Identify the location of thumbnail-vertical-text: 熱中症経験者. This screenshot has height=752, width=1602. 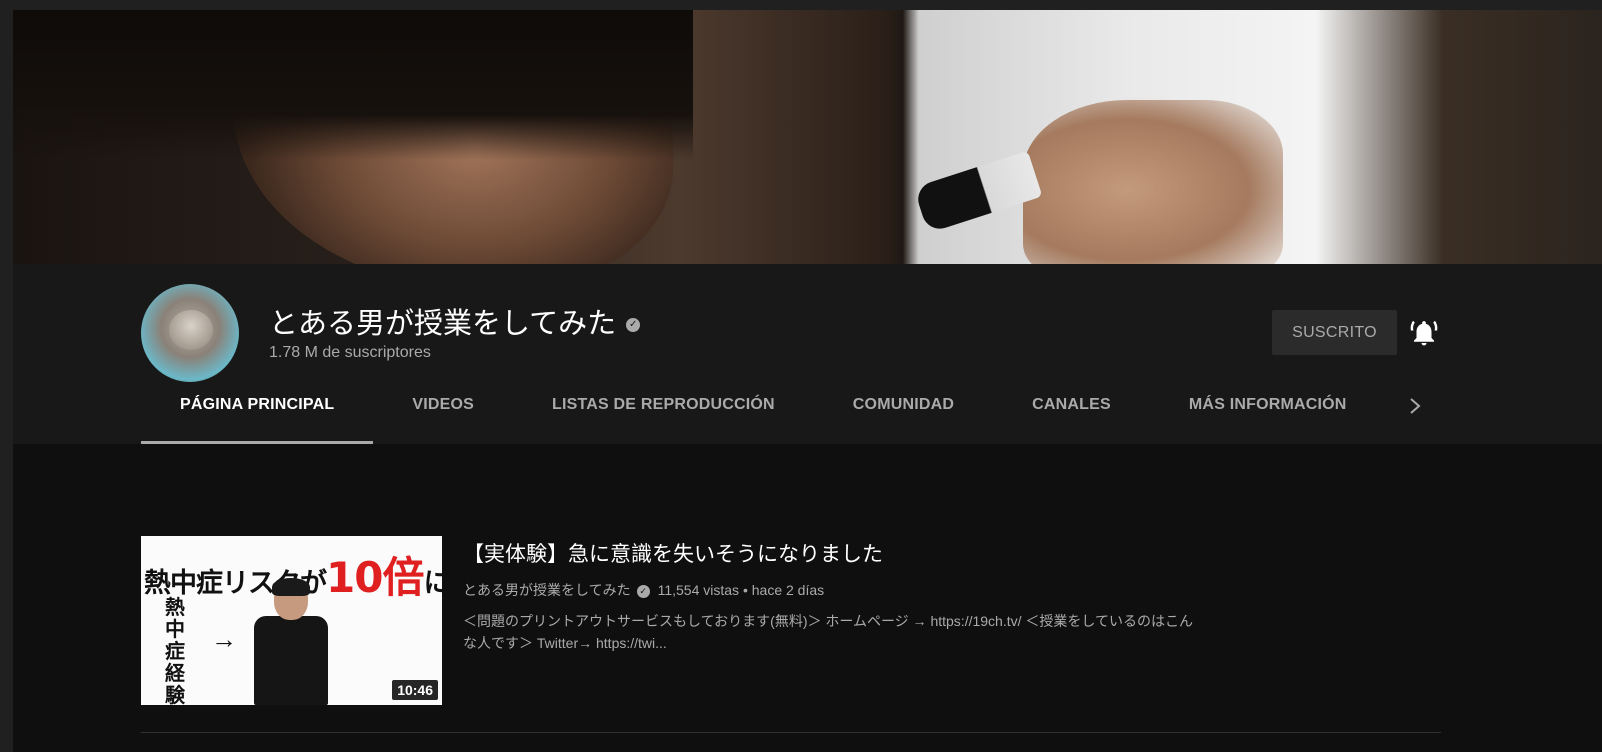
(175, 650).